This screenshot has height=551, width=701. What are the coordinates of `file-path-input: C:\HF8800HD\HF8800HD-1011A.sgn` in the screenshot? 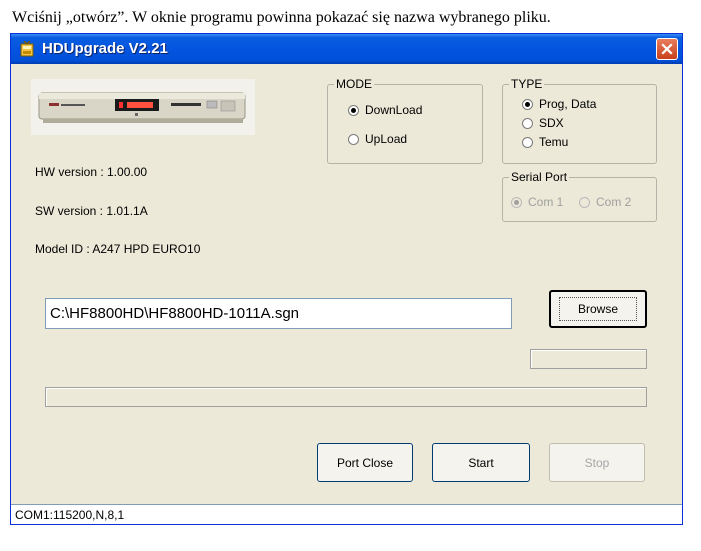 It's located at (278, 313).